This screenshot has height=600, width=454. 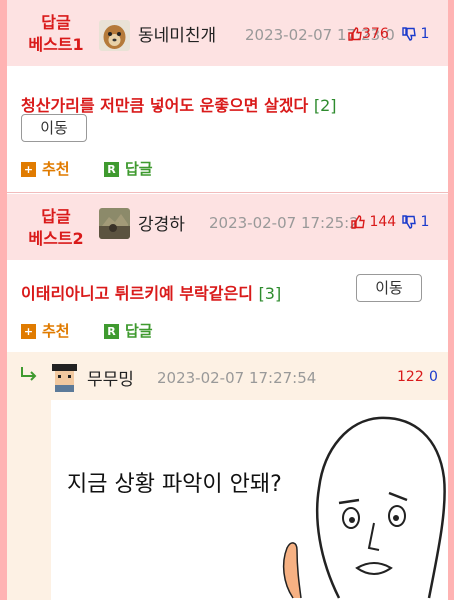 What do you see at coordinates (410, 377) in the screenshot?
I see `upvote-count: 122` at bounding box center [410, 377].